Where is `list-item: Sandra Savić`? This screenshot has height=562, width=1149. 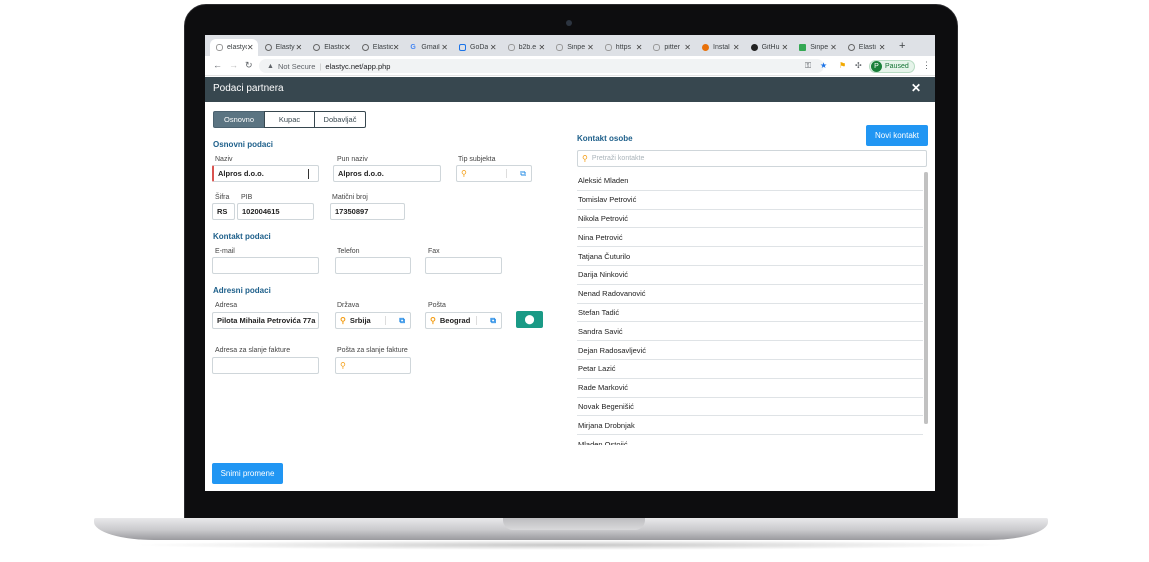 list-item: Sandra Savić is located at coordinates (750, 332).